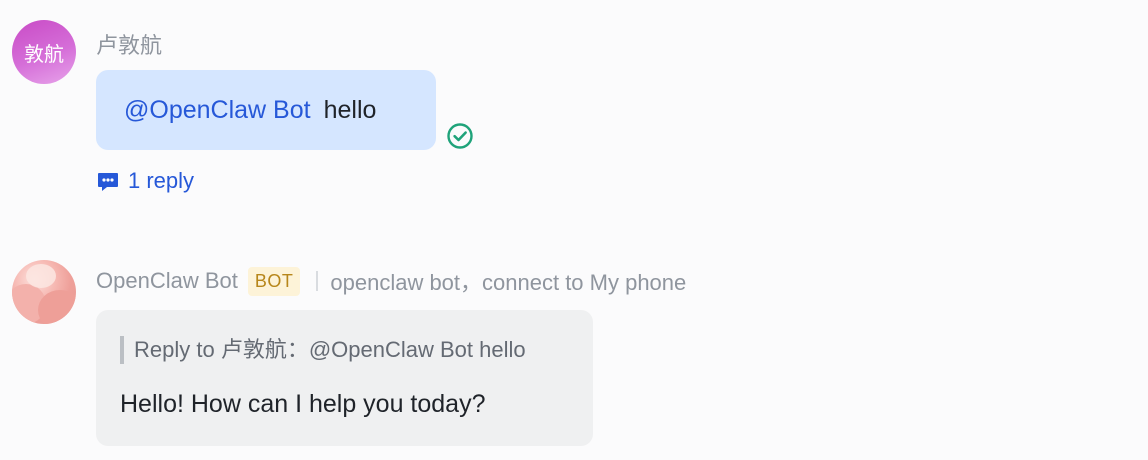  What do you see at coordinates (217, 110) in the screenshot?
I see `mention-link: @OpenClaw Bot` at bounding box center [217, 110].